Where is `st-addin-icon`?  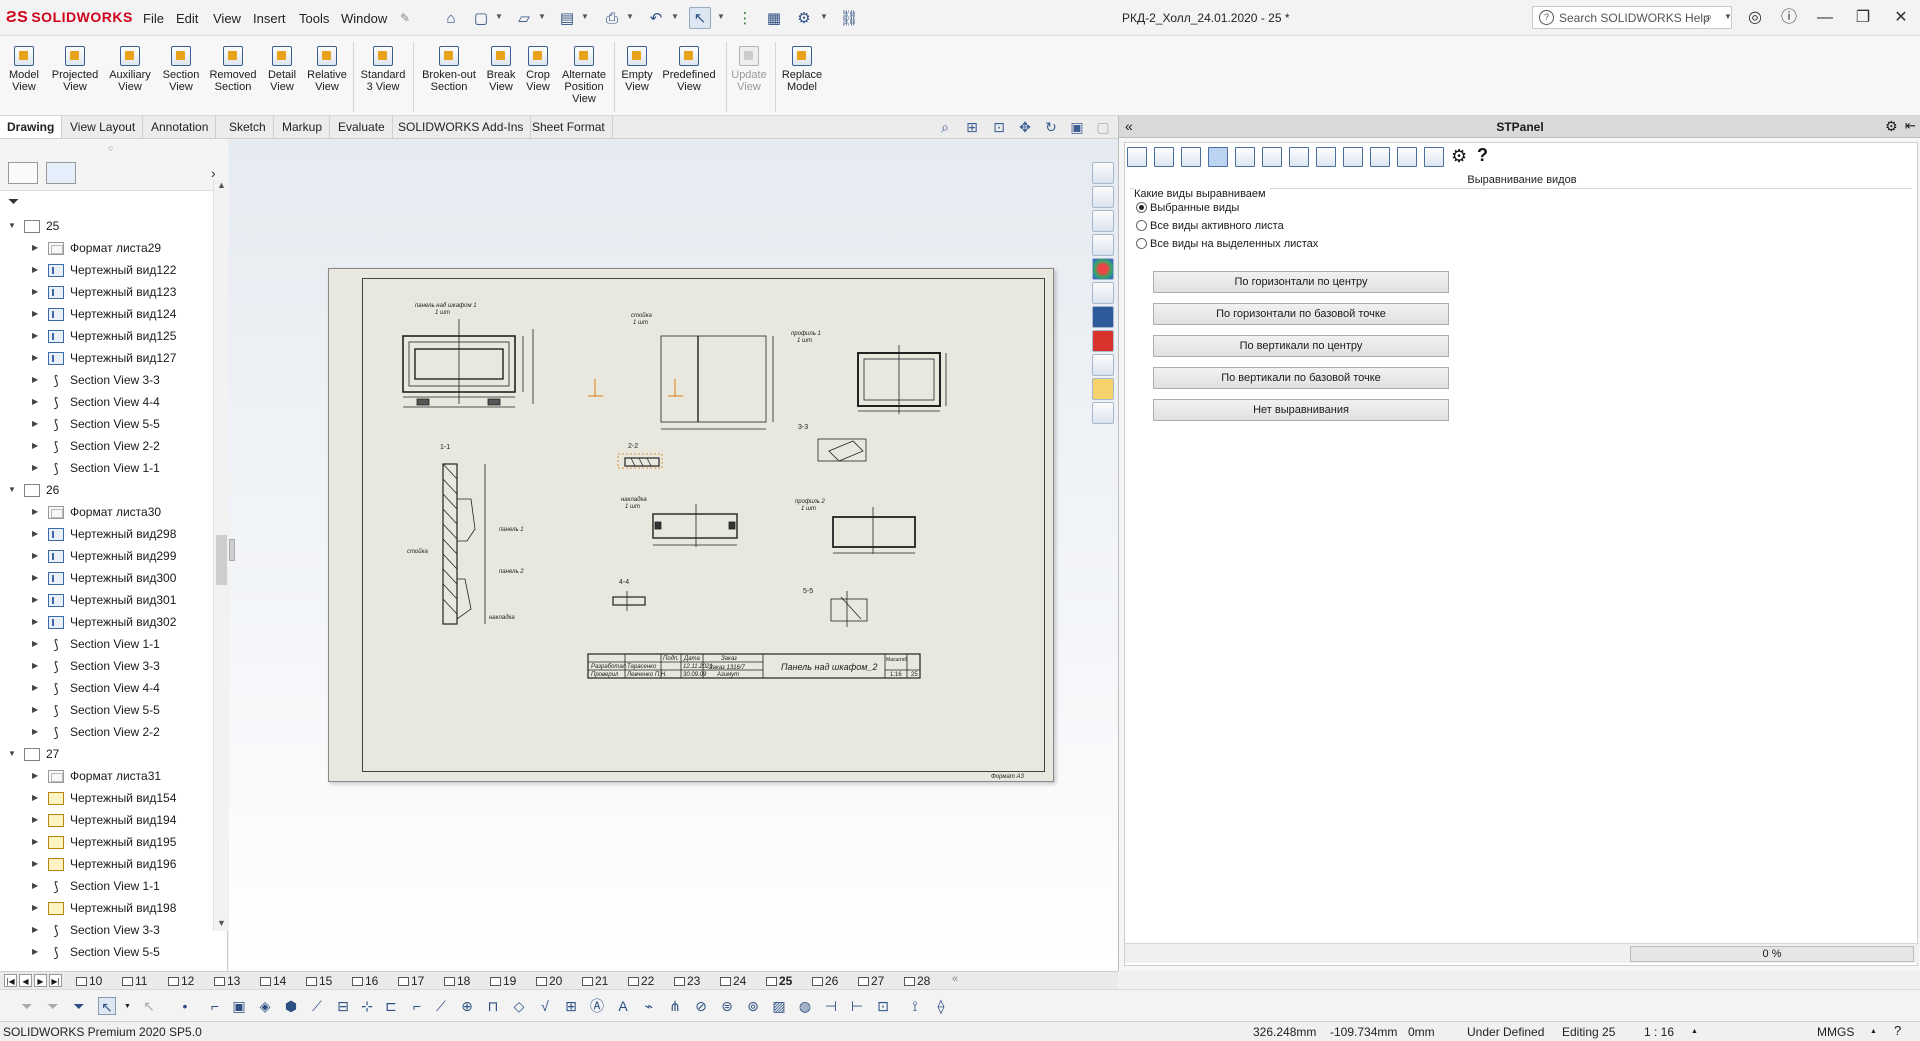 st-addin-icon is located at coordinates (1103, 341).